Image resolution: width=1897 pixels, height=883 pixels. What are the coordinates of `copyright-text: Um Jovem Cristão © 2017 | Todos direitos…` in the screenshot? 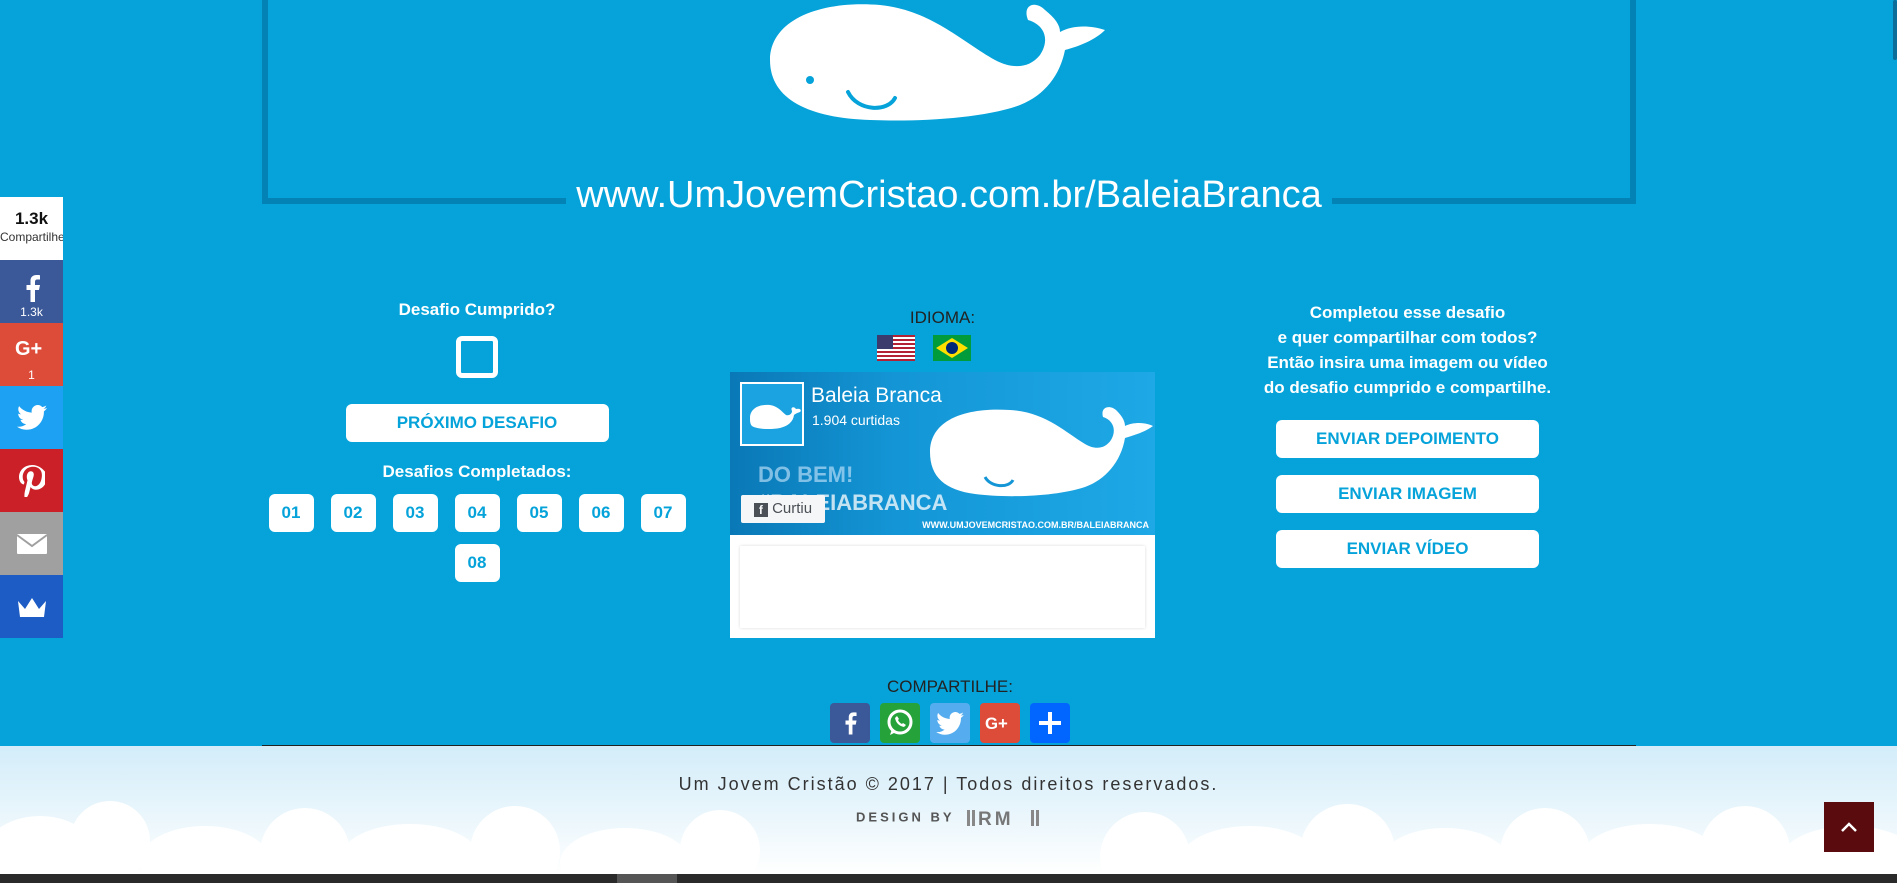 It's located at (948, 784).